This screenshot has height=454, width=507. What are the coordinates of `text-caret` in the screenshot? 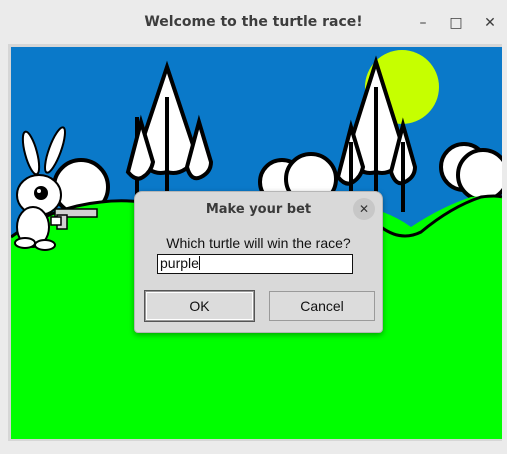 It's located at (199, 263).